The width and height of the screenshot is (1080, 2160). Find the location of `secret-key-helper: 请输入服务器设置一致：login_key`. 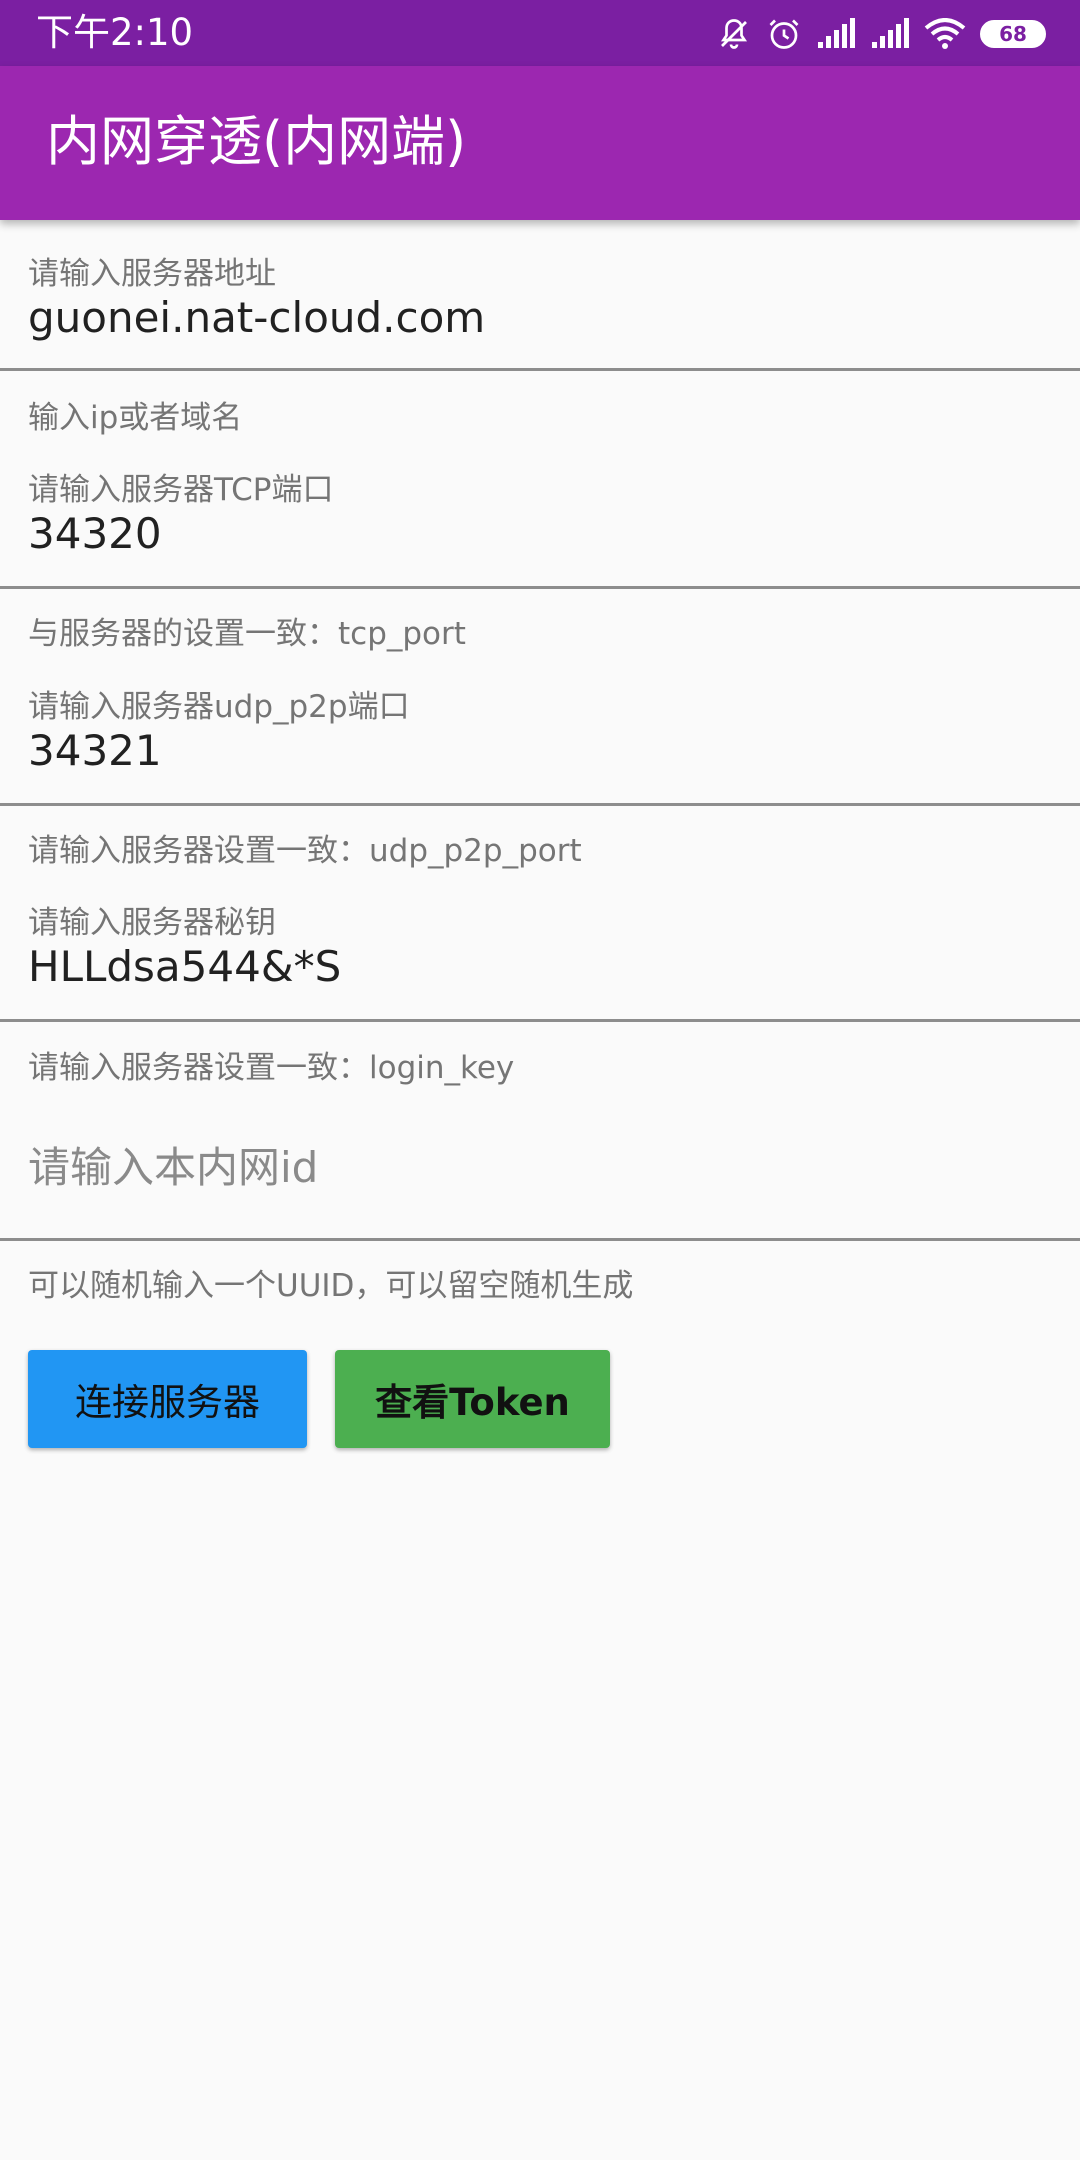

secret-key-helper: 请输入服务器设置一致：login_key is located at coordinates (271, 1068).